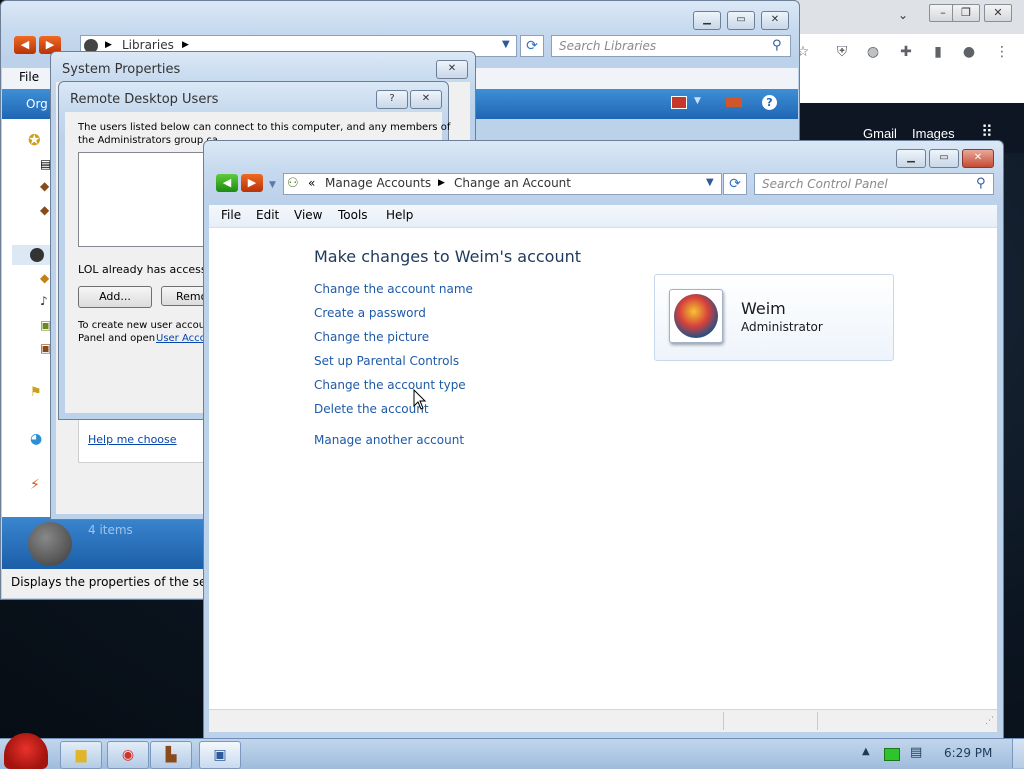 This screenshot has width=1024, height=769. What do you see at coordinates (29, 77) in the screenshot?
I see `libraries-menu-file: File` at bounding box center [29, 77].